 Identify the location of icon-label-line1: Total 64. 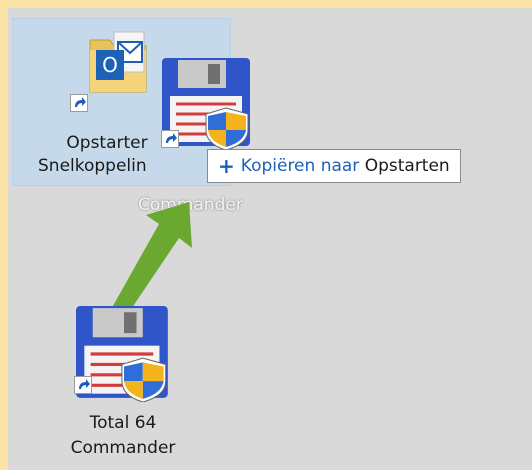
(123, 423).